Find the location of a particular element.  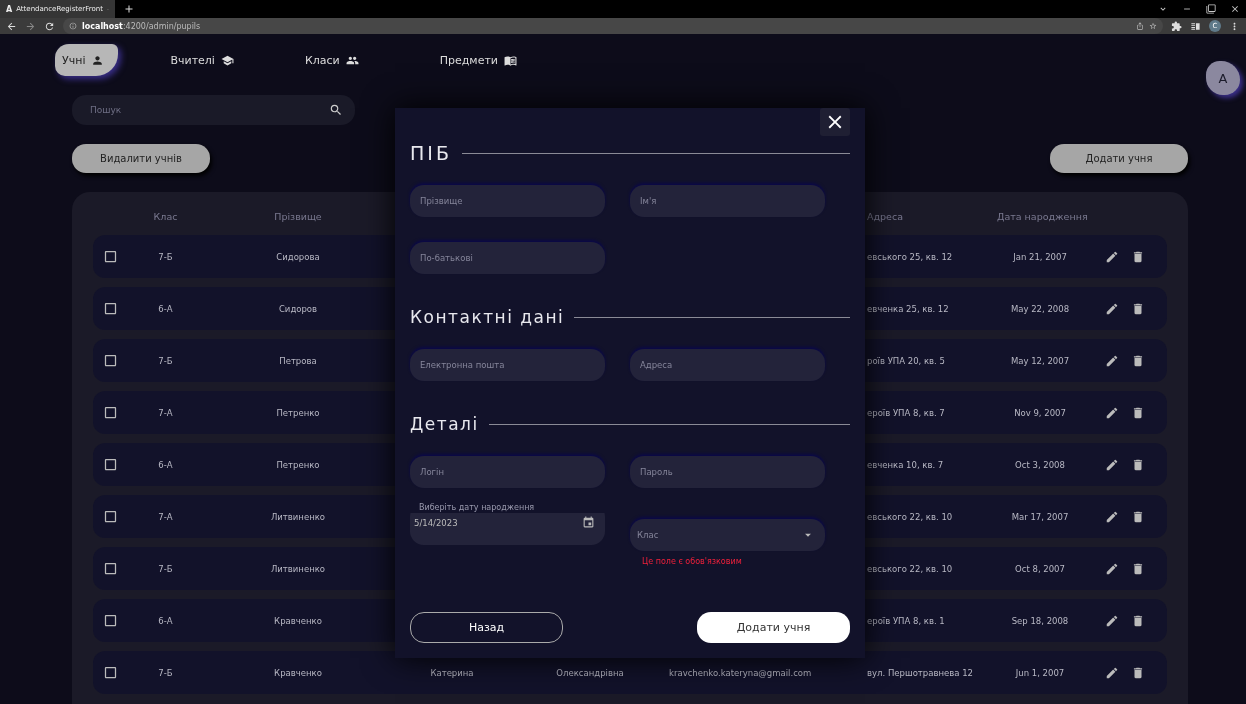

text-field: По-батькові is located at coordinates (507, 258).